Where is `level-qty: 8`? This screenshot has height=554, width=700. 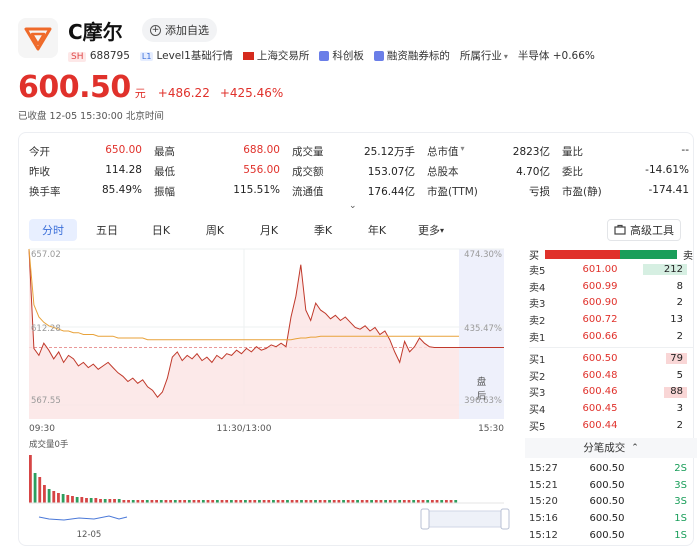
level-qty: 8 is located at coordinates (679, 286).